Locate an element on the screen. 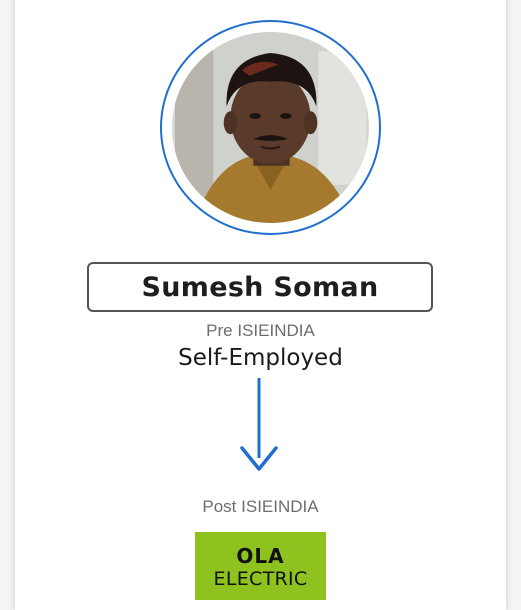 The image size is (521, 610). logo-line1: OLA is located at coordinates (260, 556).